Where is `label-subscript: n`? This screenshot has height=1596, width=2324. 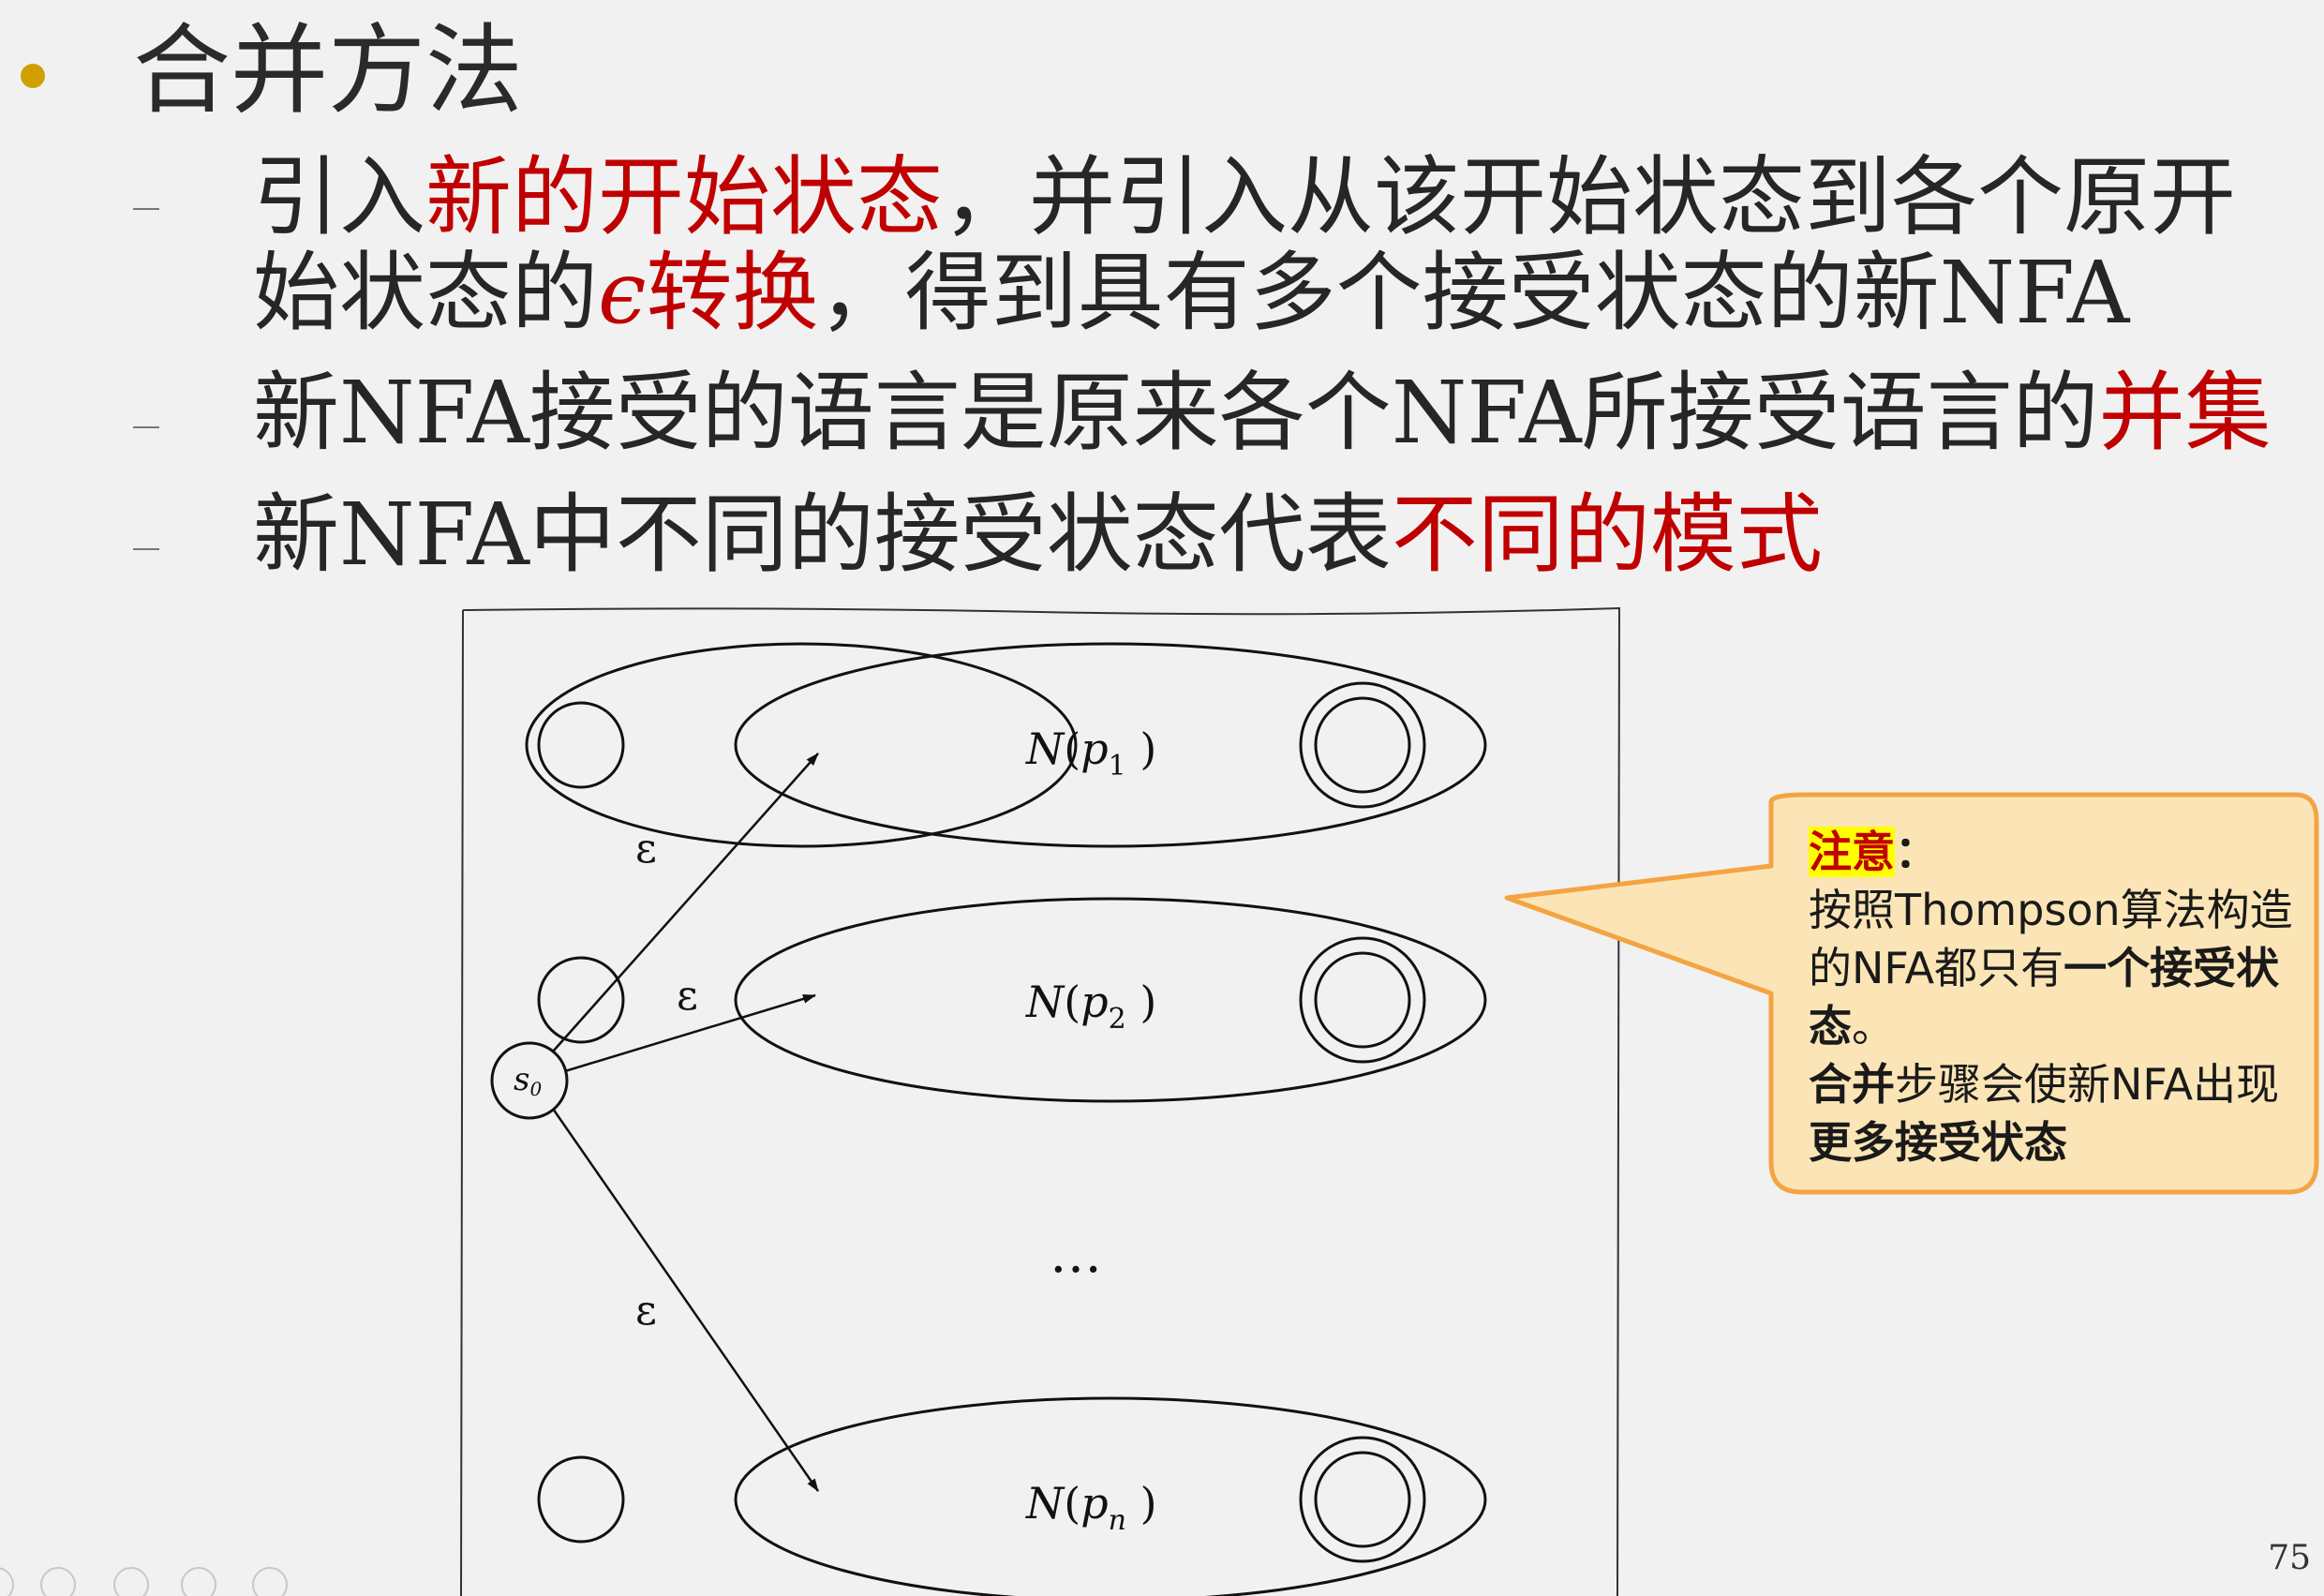 label-subscript: n is located at coordinates (1117, 1520).